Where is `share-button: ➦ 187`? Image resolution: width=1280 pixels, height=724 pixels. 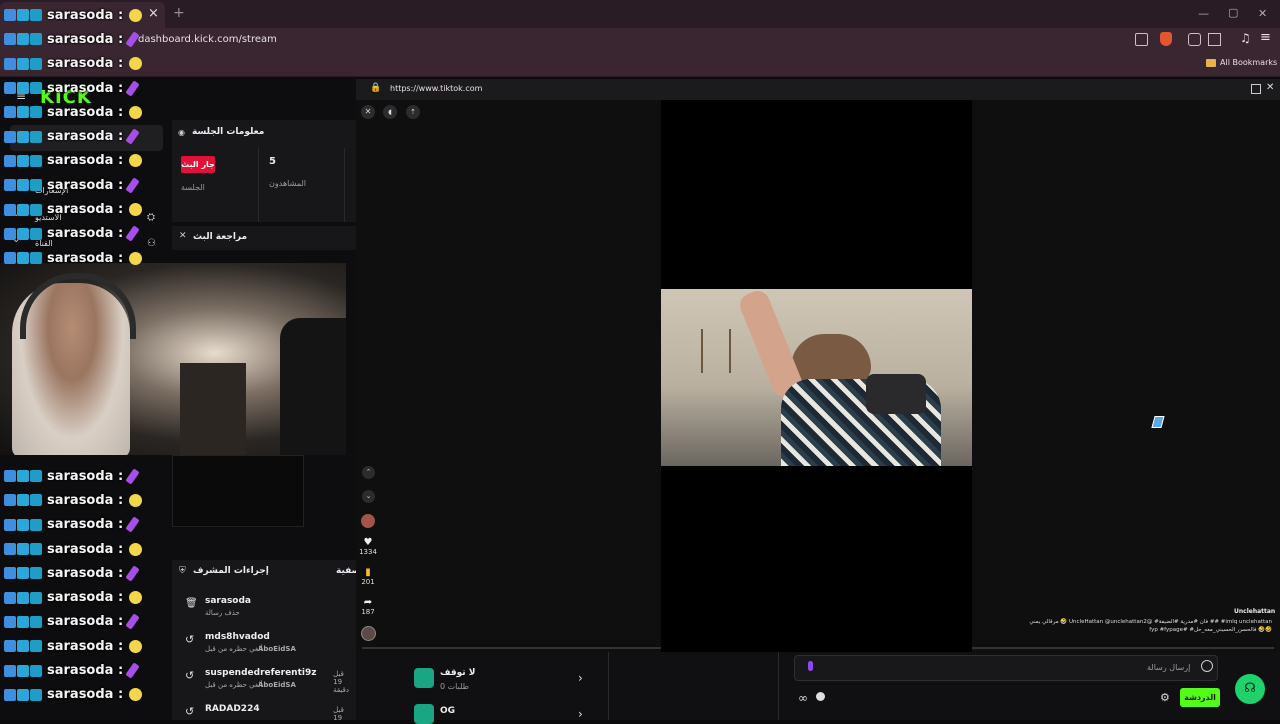
share-button: ➦ 187 is located at coordinates (368, 606).